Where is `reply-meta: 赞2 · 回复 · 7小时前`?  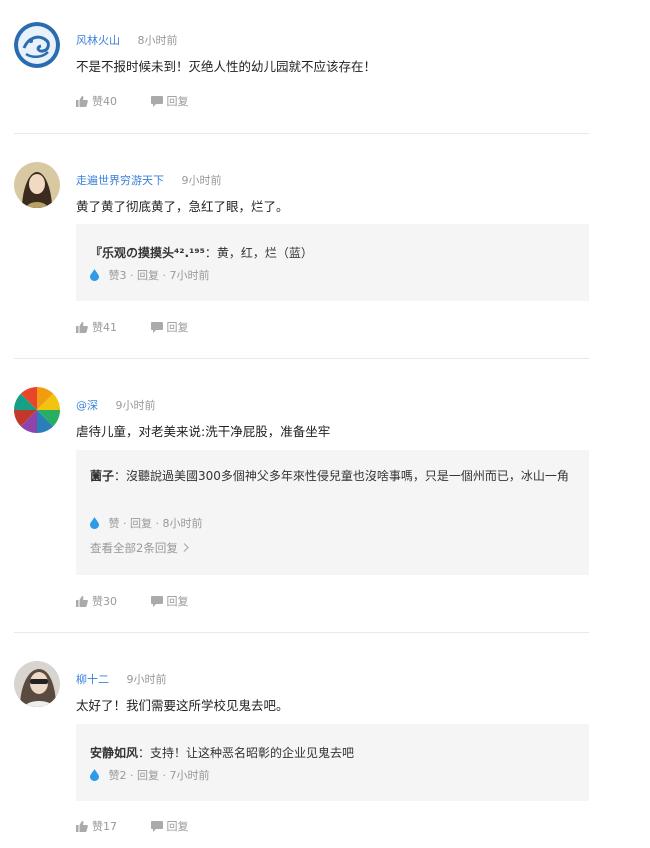
reply-meta: 赞2 · 回复 · 7小时前 is located at coordinates (149, 775).